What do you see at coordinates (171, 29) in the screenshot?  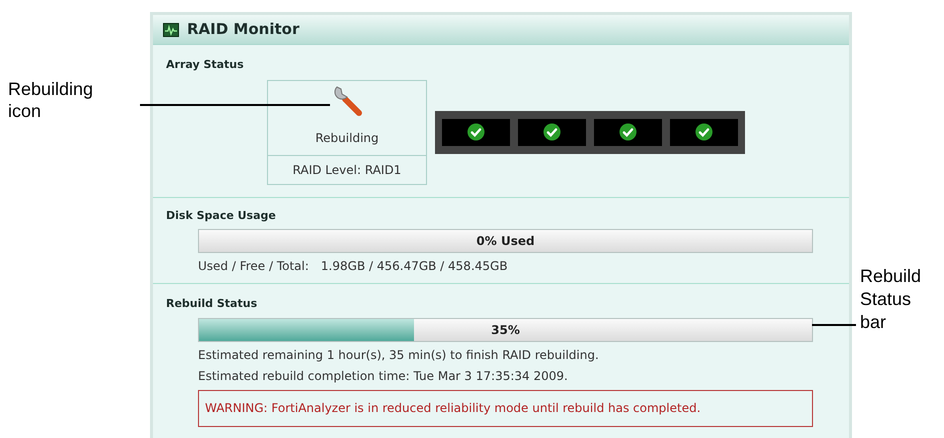 I see `monitor-icon` at bounding box center [171, 29].